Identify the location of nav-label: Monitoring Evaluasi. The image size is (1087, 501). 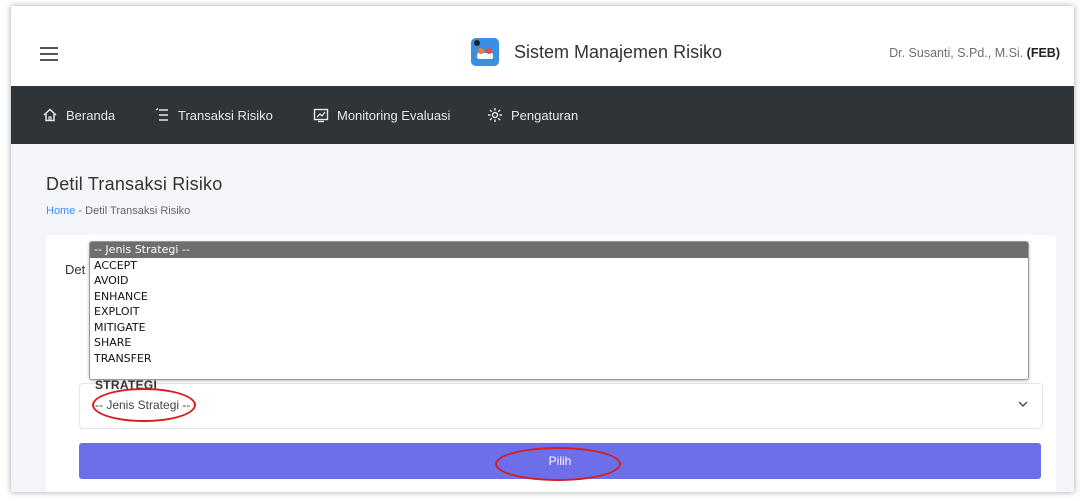
(394, 115).